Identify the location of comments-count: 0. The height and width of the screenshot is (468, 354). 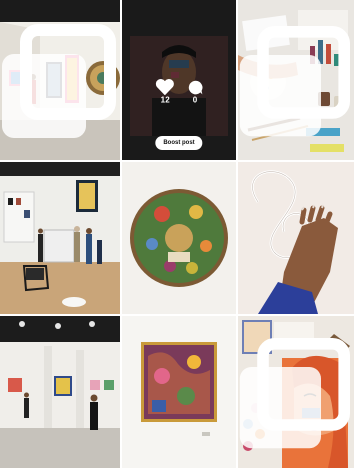
(195, 100).